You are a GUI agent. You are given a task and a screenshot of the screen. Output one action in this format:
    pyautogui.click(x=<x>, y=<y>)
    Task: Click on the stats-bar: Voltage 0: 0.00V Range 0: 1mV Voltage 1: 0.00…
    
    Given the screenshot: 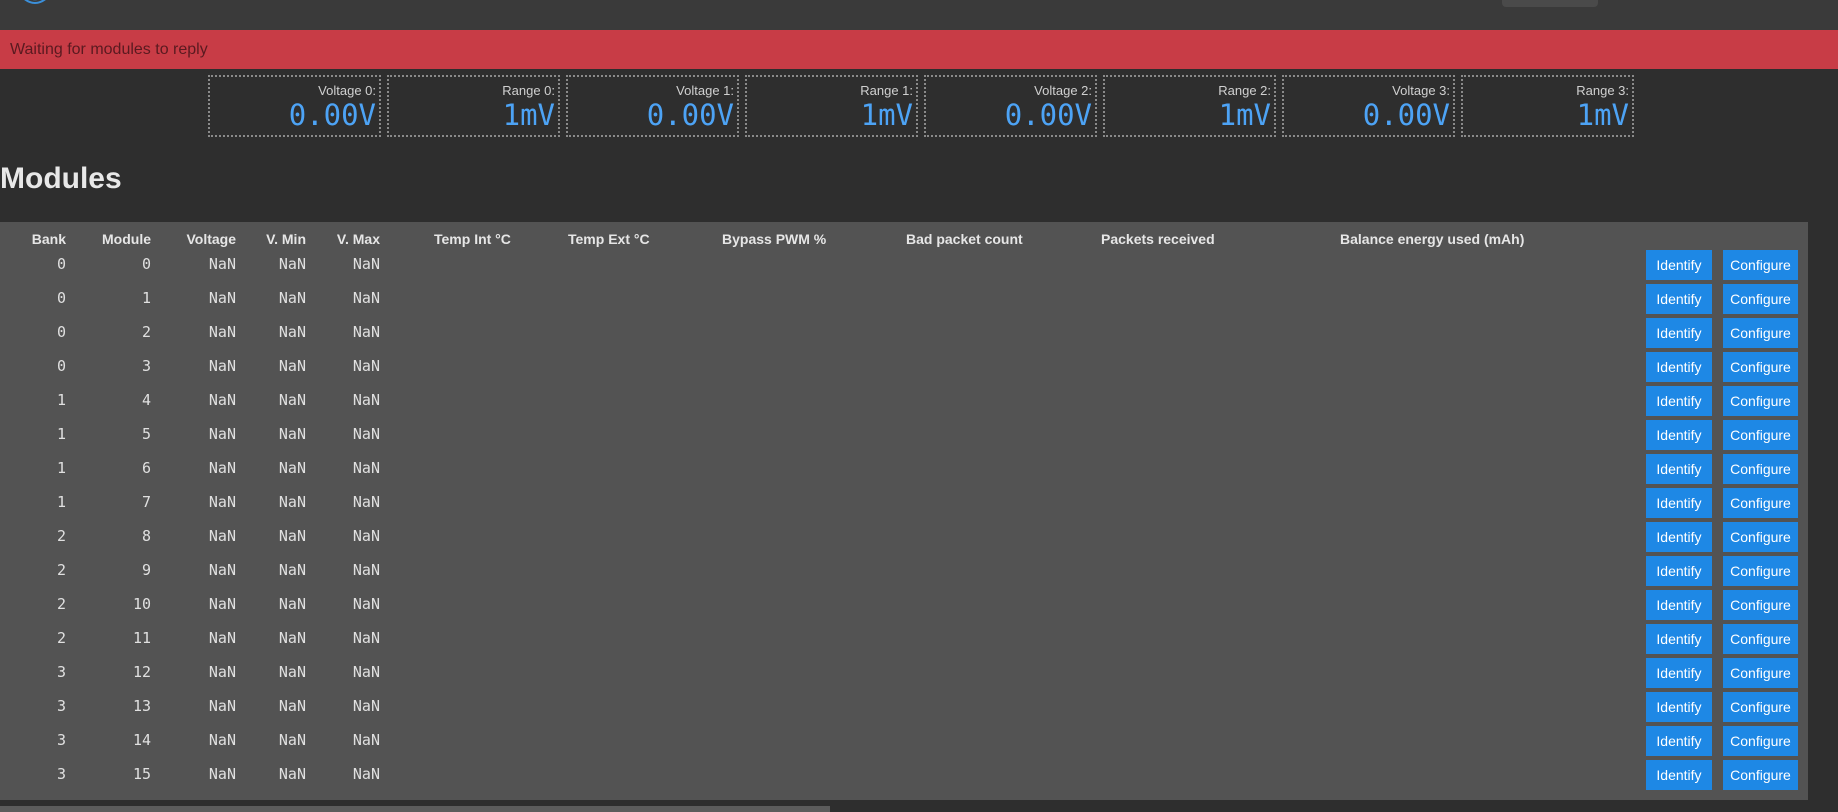 What is the action you would take?
    pyautogui.click(x=924, y=106)
    